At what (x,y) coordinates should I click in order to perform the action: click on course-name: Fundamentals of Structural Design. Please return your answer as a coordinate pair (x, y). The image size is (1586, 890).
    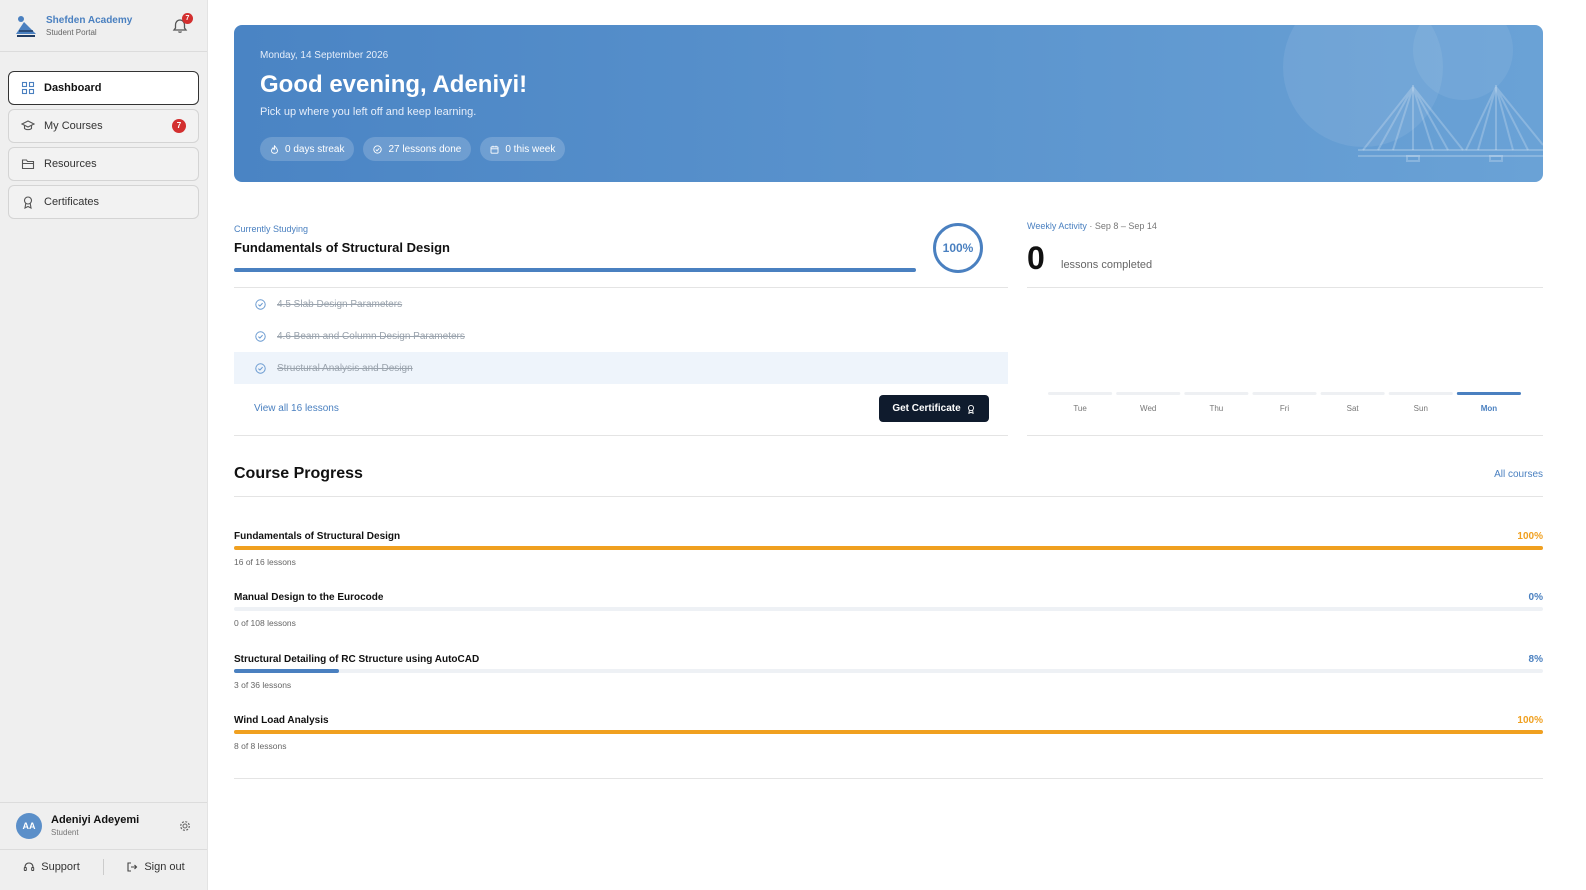
    Looking at the image, I should click on (317, 536).